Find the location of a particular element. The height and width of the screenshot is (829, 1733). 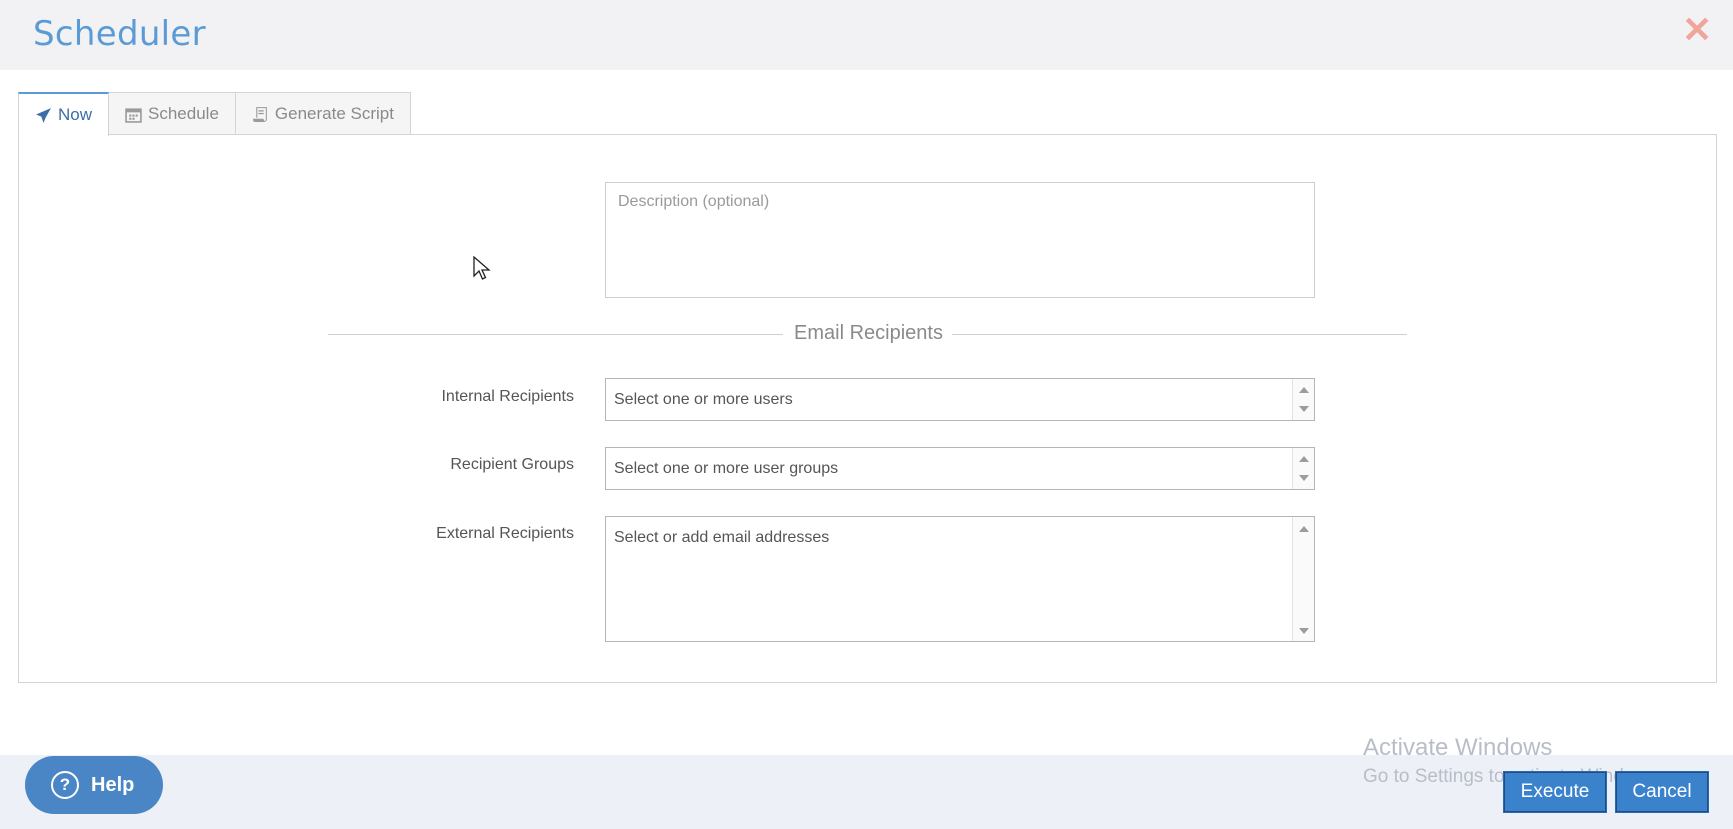

recipient-groups-placeholder: Select one or more user groups is located at coordinates (726, 468).